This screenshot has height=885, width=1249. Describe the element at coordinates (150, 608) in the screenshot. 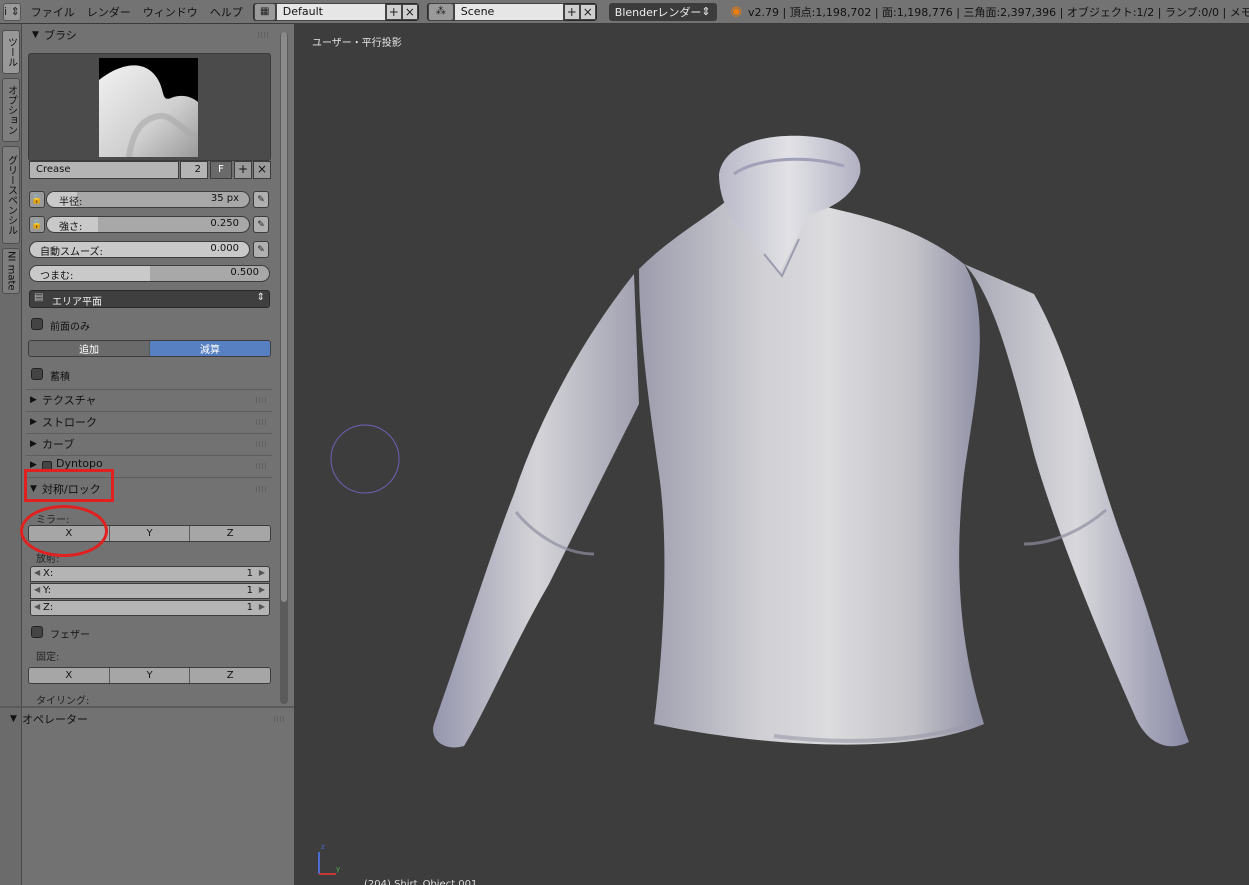

I see `radial-z-field: ◀ Z: 1 ▶` at that location.